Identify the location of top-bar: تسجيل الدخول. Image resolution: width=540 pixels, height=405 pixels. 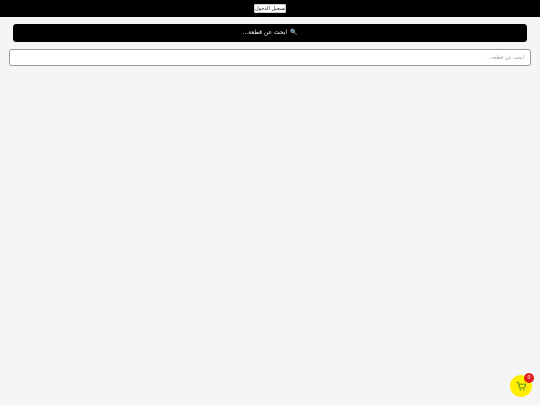
(270, 8).